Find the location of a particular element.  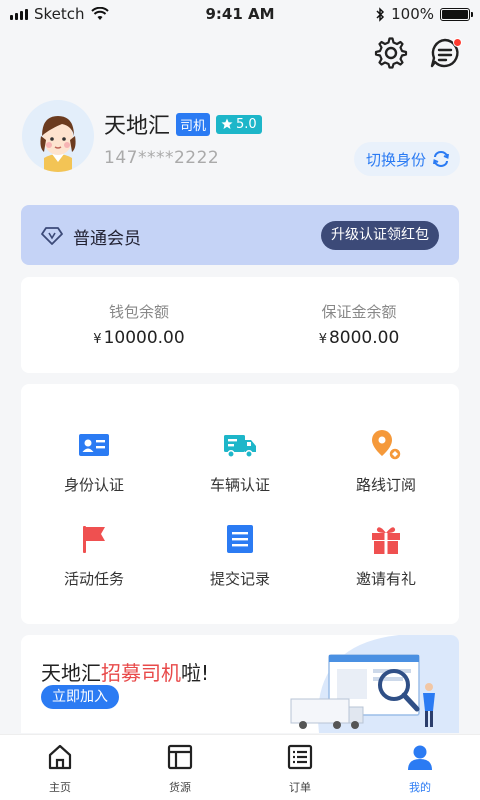

bottom-tab-bar: 主页 货源 订单 我的 is located at coordinates (240, 767).